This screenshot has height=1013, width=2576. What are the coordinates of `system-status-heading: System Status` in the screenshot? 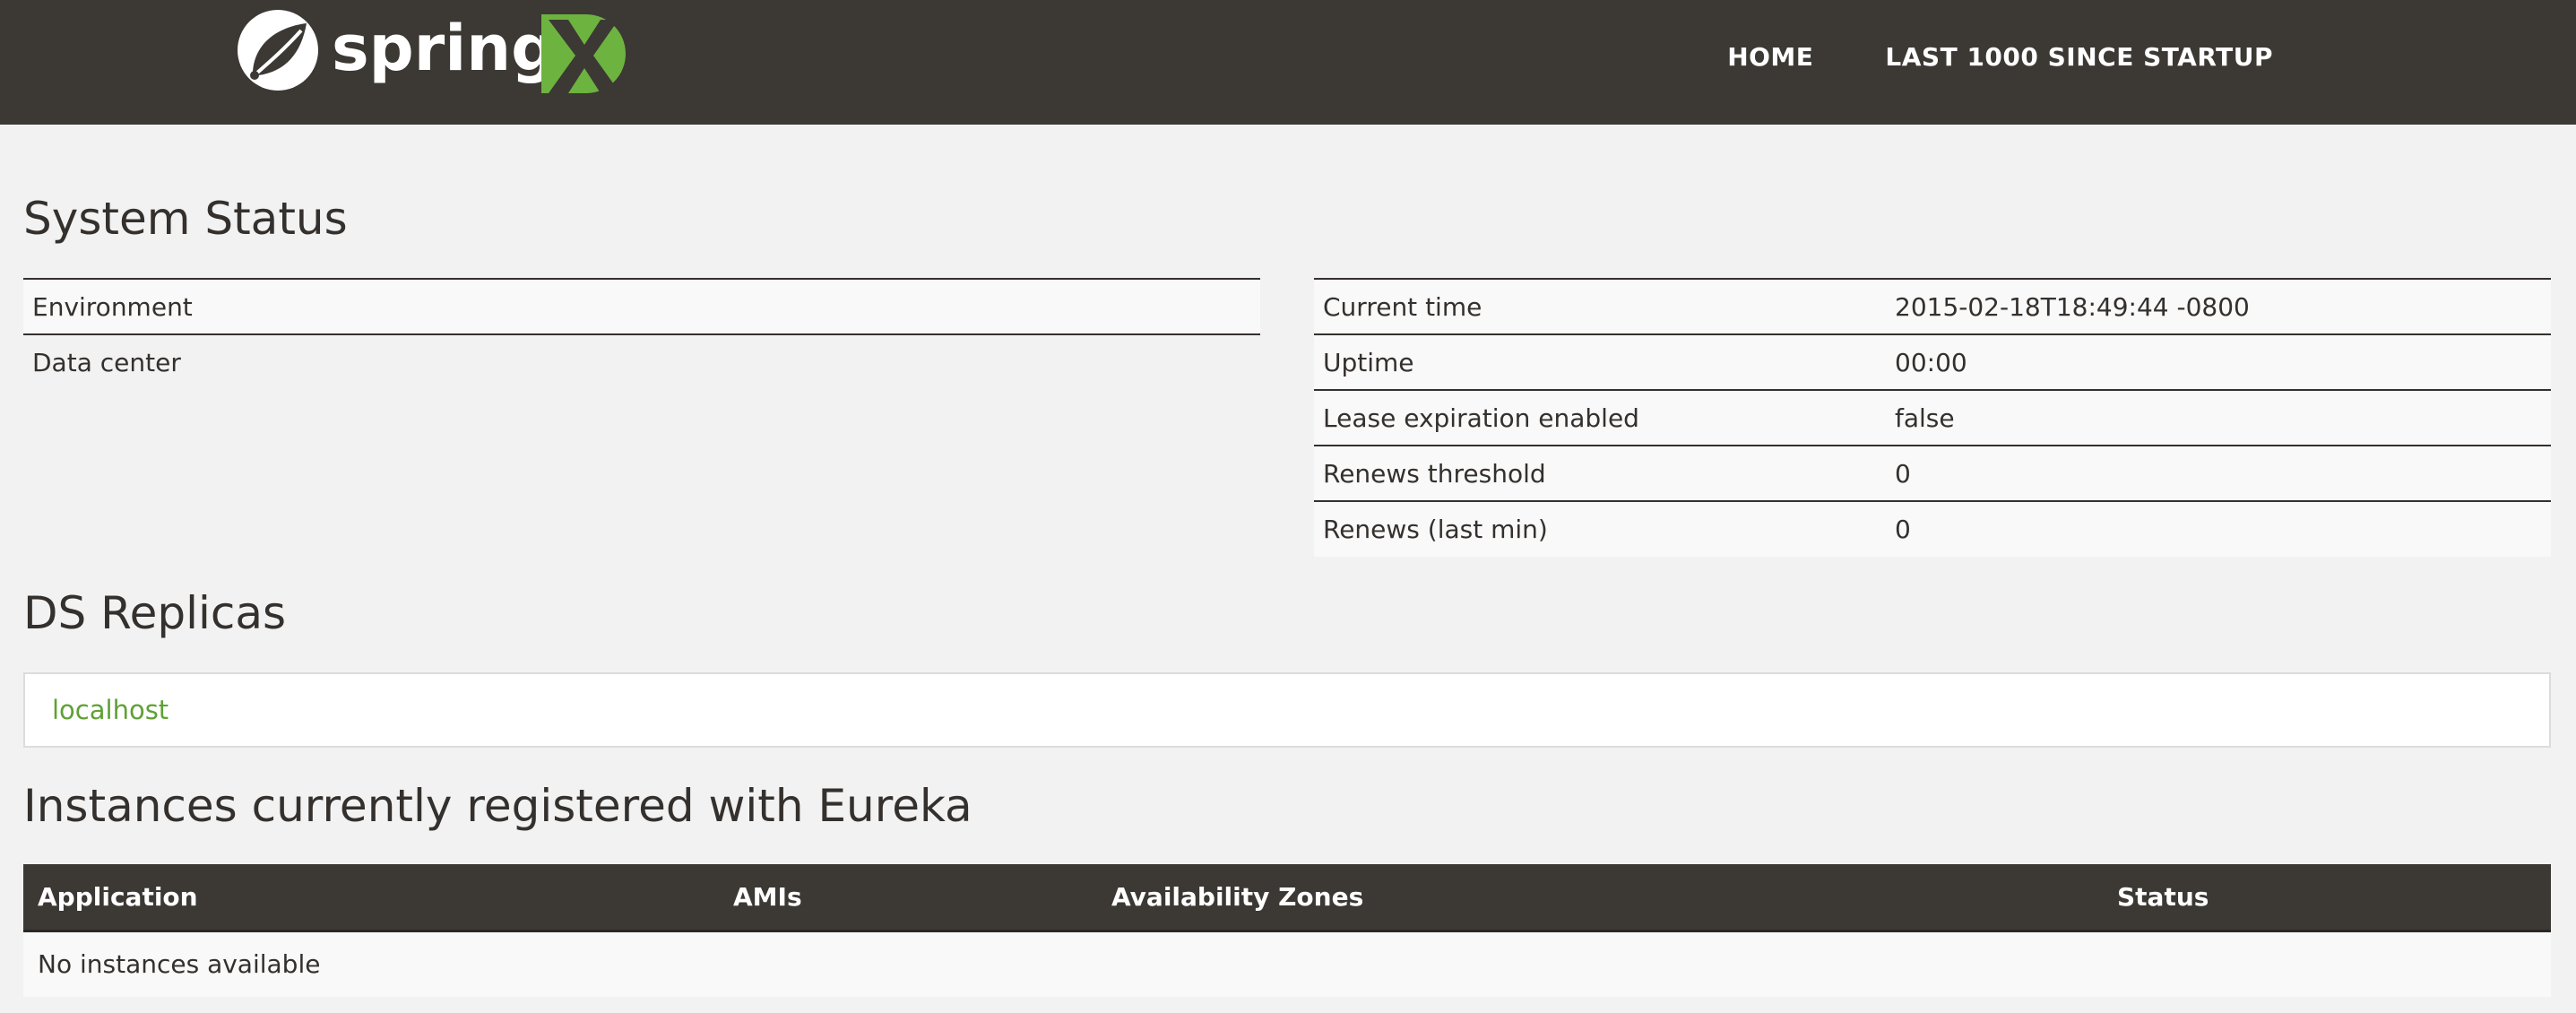 It's located at (185, 219).